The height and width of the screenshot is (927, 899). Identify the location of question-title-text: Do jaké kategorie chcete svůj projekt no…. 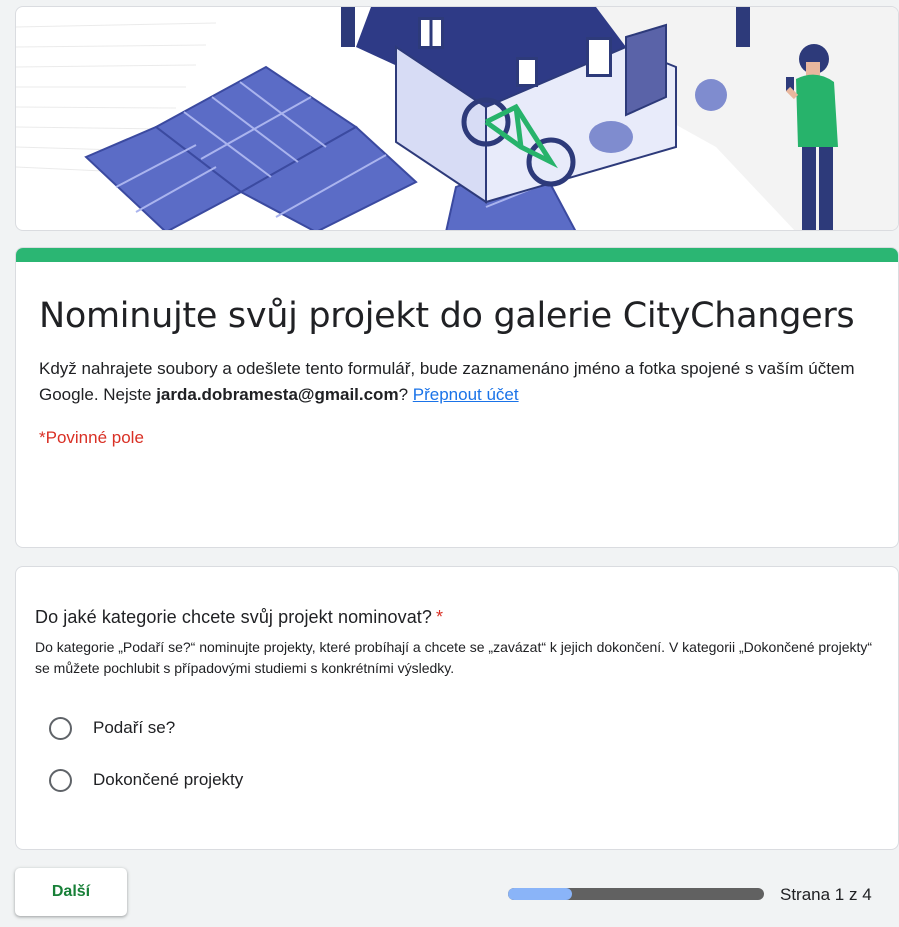
(234, 617).